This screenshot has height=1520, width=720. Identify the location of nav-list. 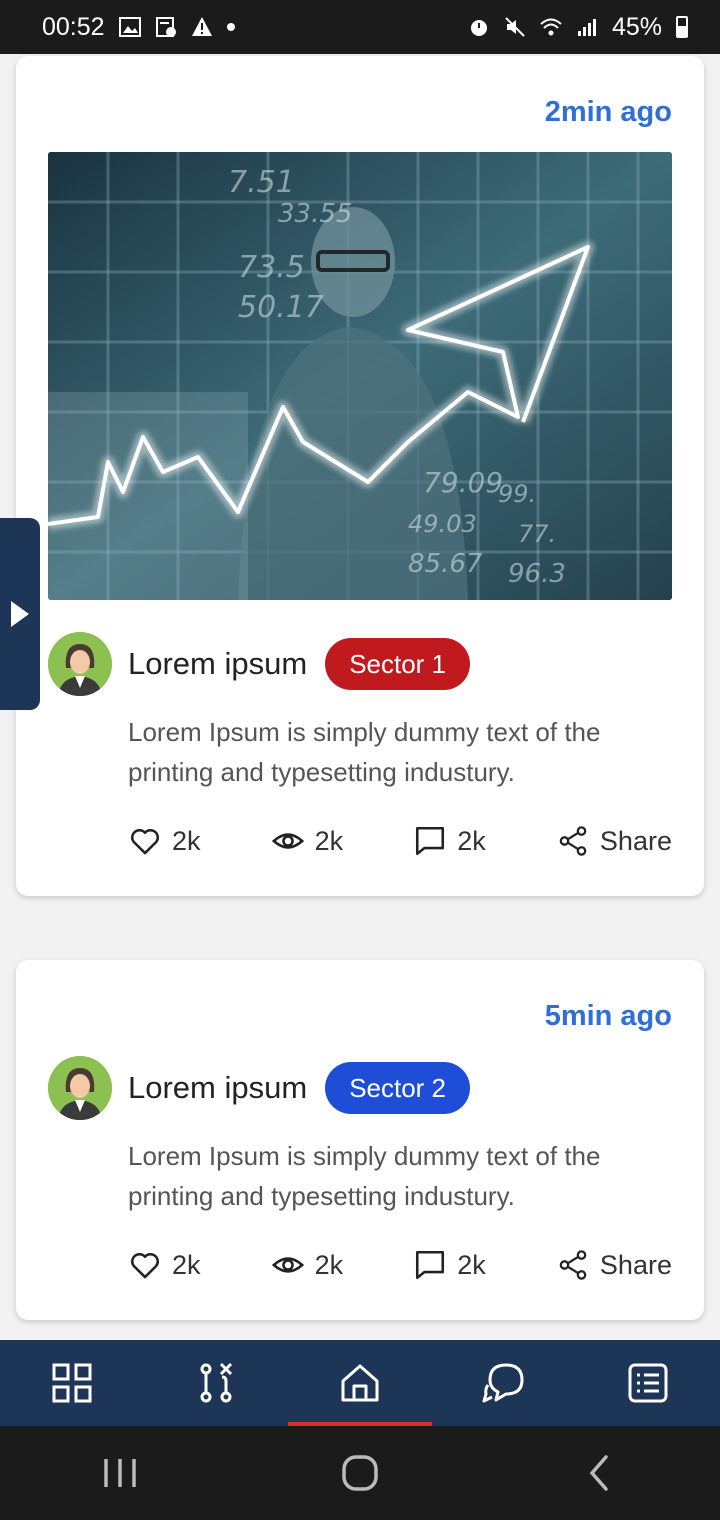
(648, 1383).